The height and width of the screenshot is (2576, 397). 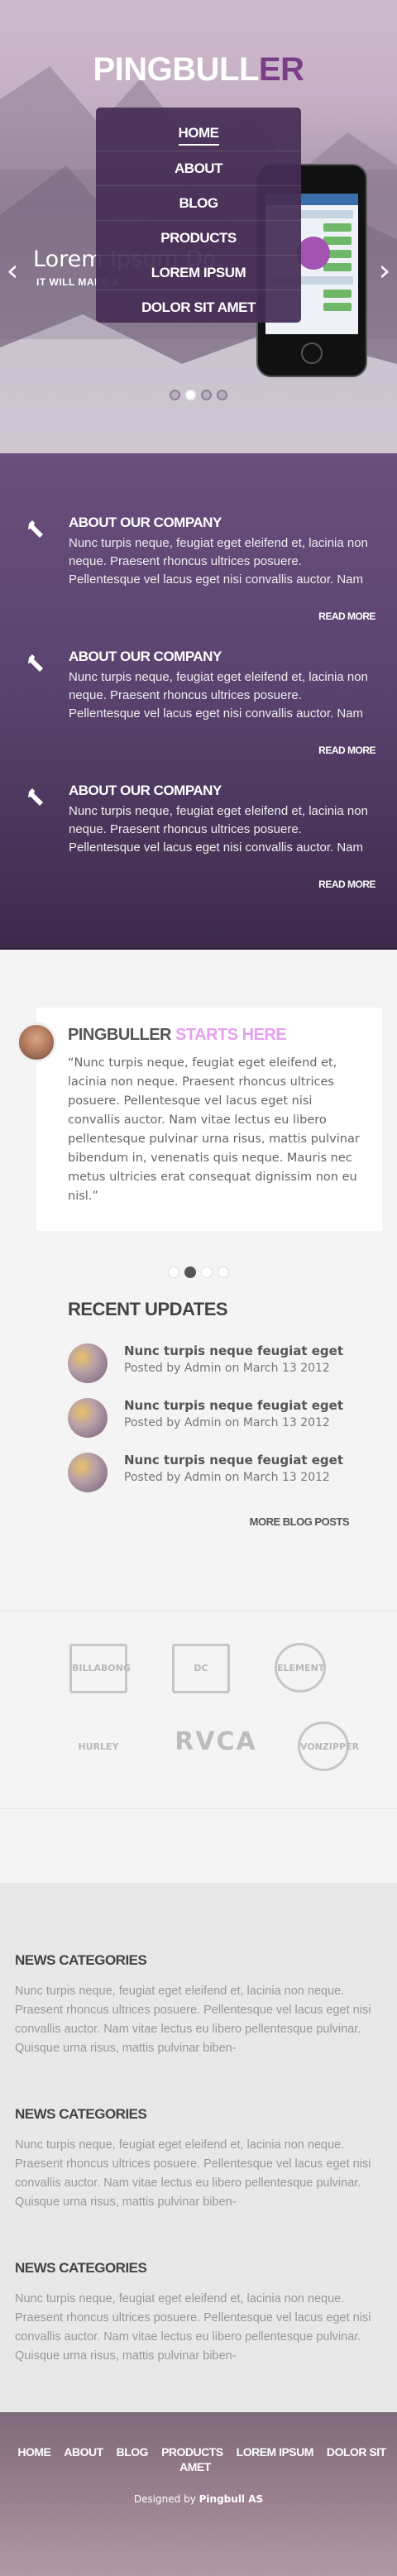 I want to click on footer-nav-item-lorem-ipsum: LOREM IPSUM, so click(x=275, y=2452).